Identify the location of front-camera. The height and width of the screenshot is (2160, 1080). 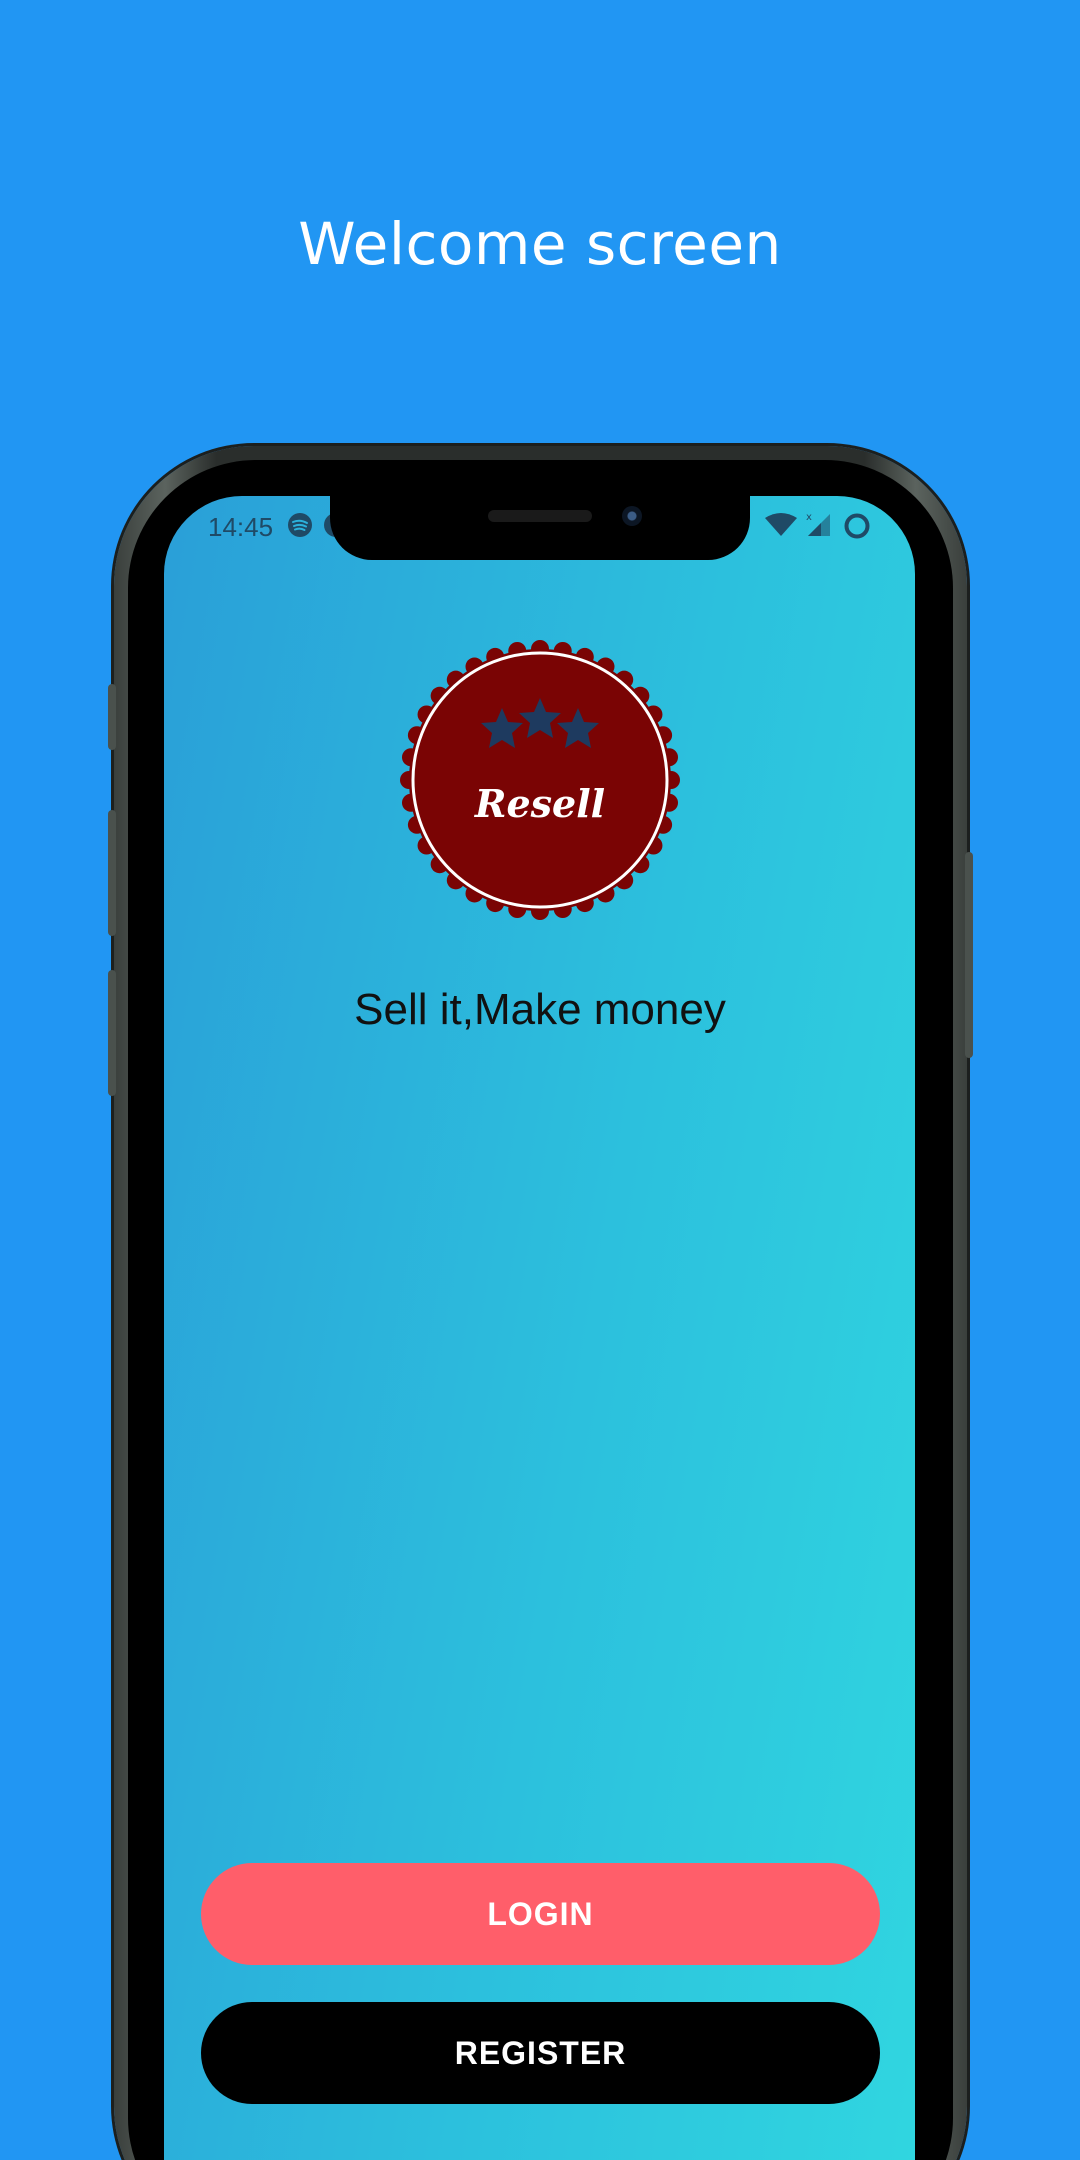
(632, 516).